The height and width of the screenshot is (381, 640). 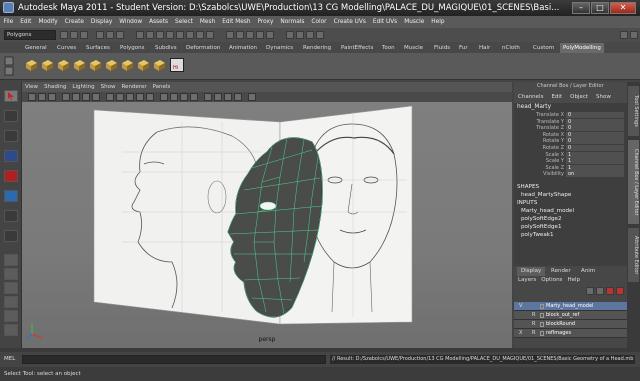 What do you see at coordinates (83, 87) in the screenshot?
I see `panel-menu-lighting: Lighting` at bounding box center [83, 87].